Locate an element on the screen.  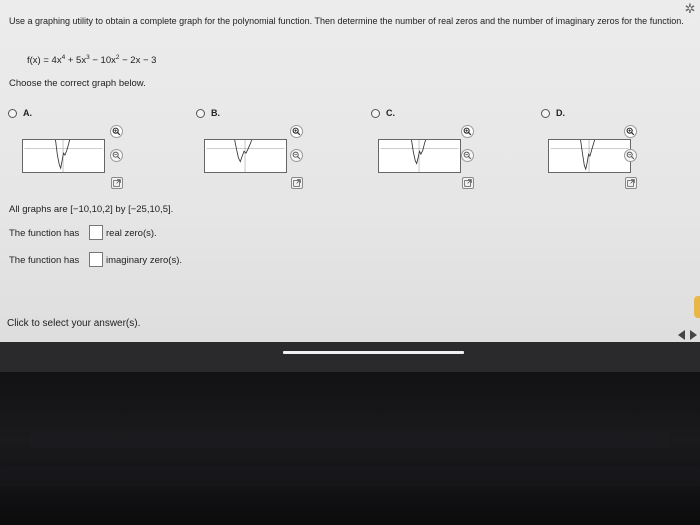
graph-d-plot is located at coordinates (589, 156).